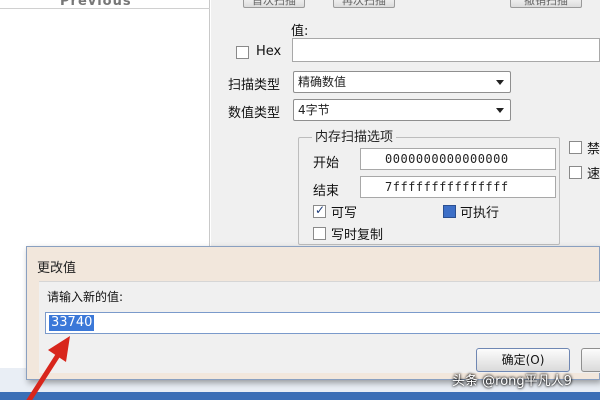 The height and width of the screenshot is (400, 600). What do you see at coordinates (402, 82) in the screenshot?
I see `scan-type-select: 精确数值` at bounding box center [402, 82].